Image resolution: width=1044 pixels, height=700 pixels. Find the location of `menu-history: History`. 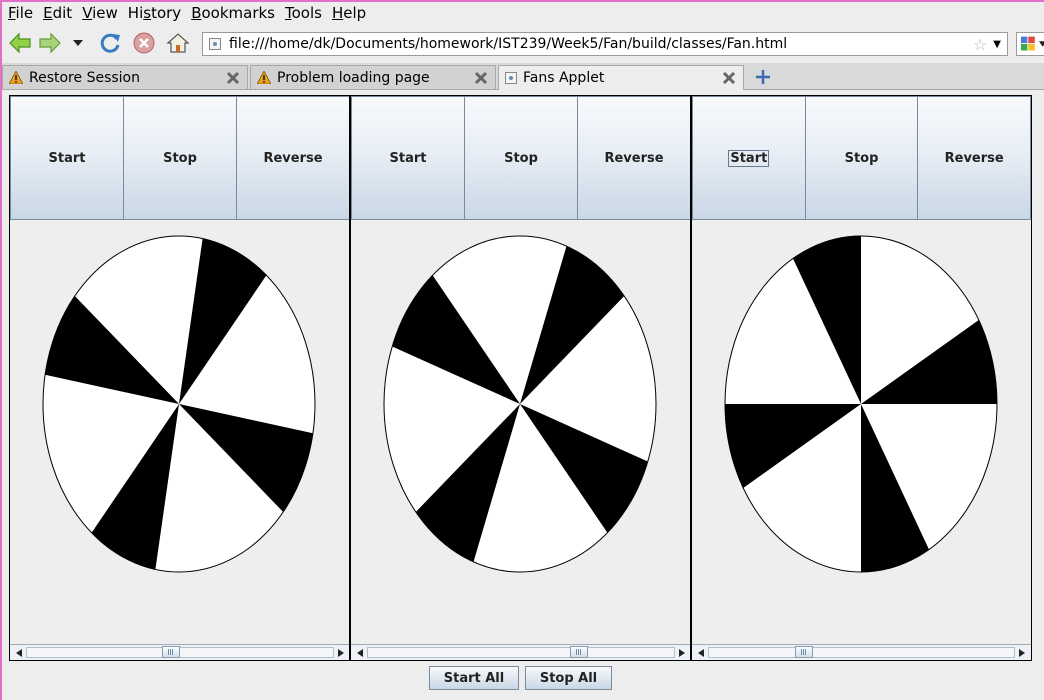

menu-history: History is located at coordinates (154, 13).